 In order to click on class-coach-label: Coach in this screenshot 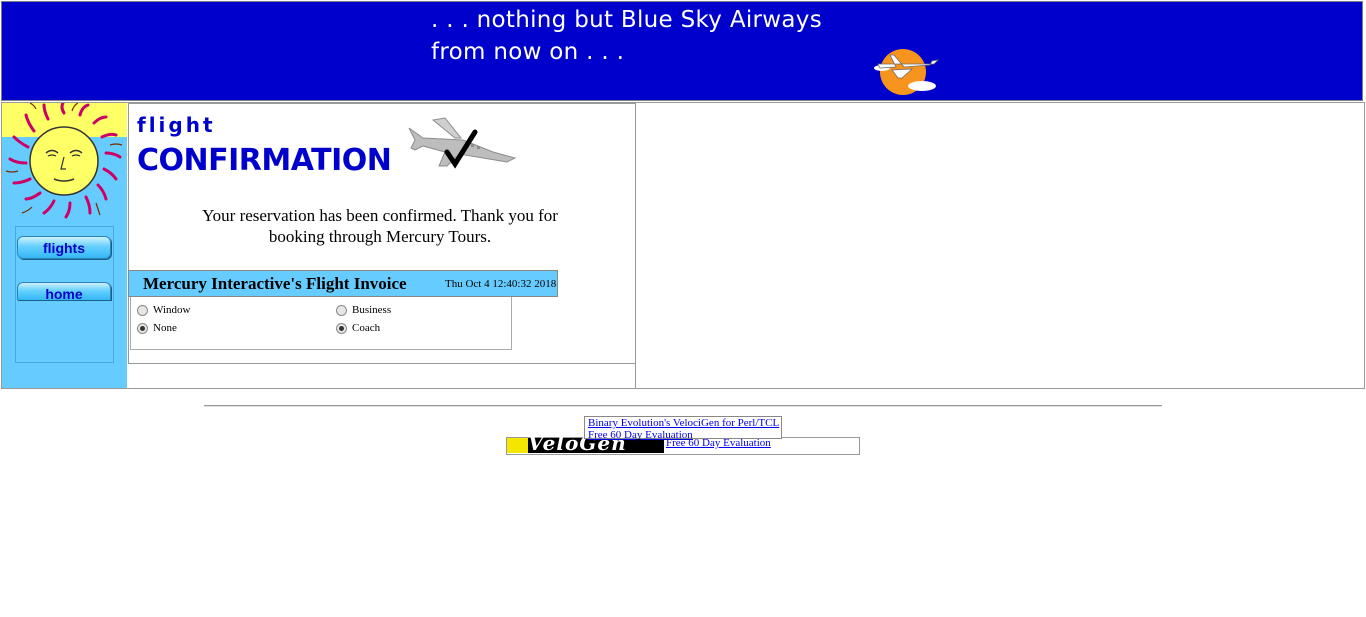, I will do `click(366, 328)`.